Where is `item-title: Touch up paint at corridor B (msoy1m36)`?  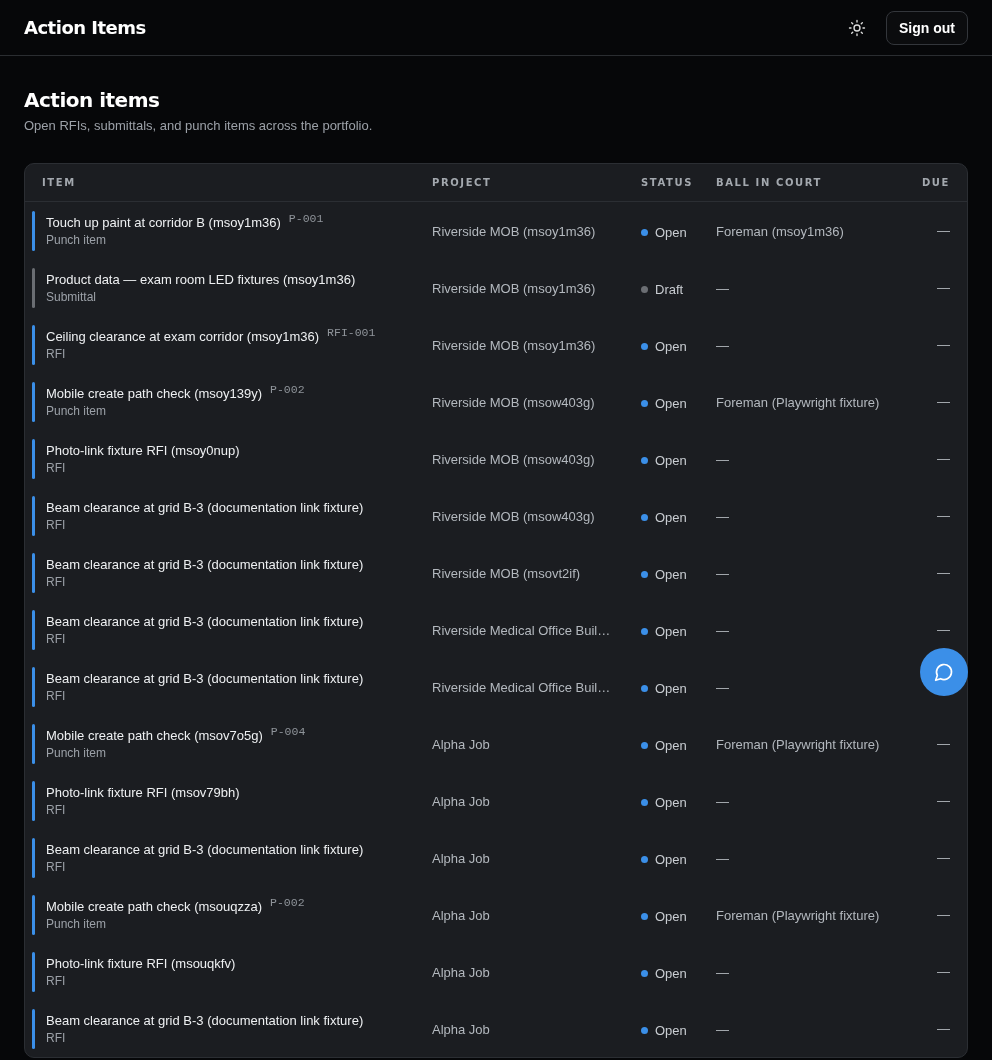 item-title: Touch up paint at corridor B (msoy1m36) is located at coordinates (163, 222).